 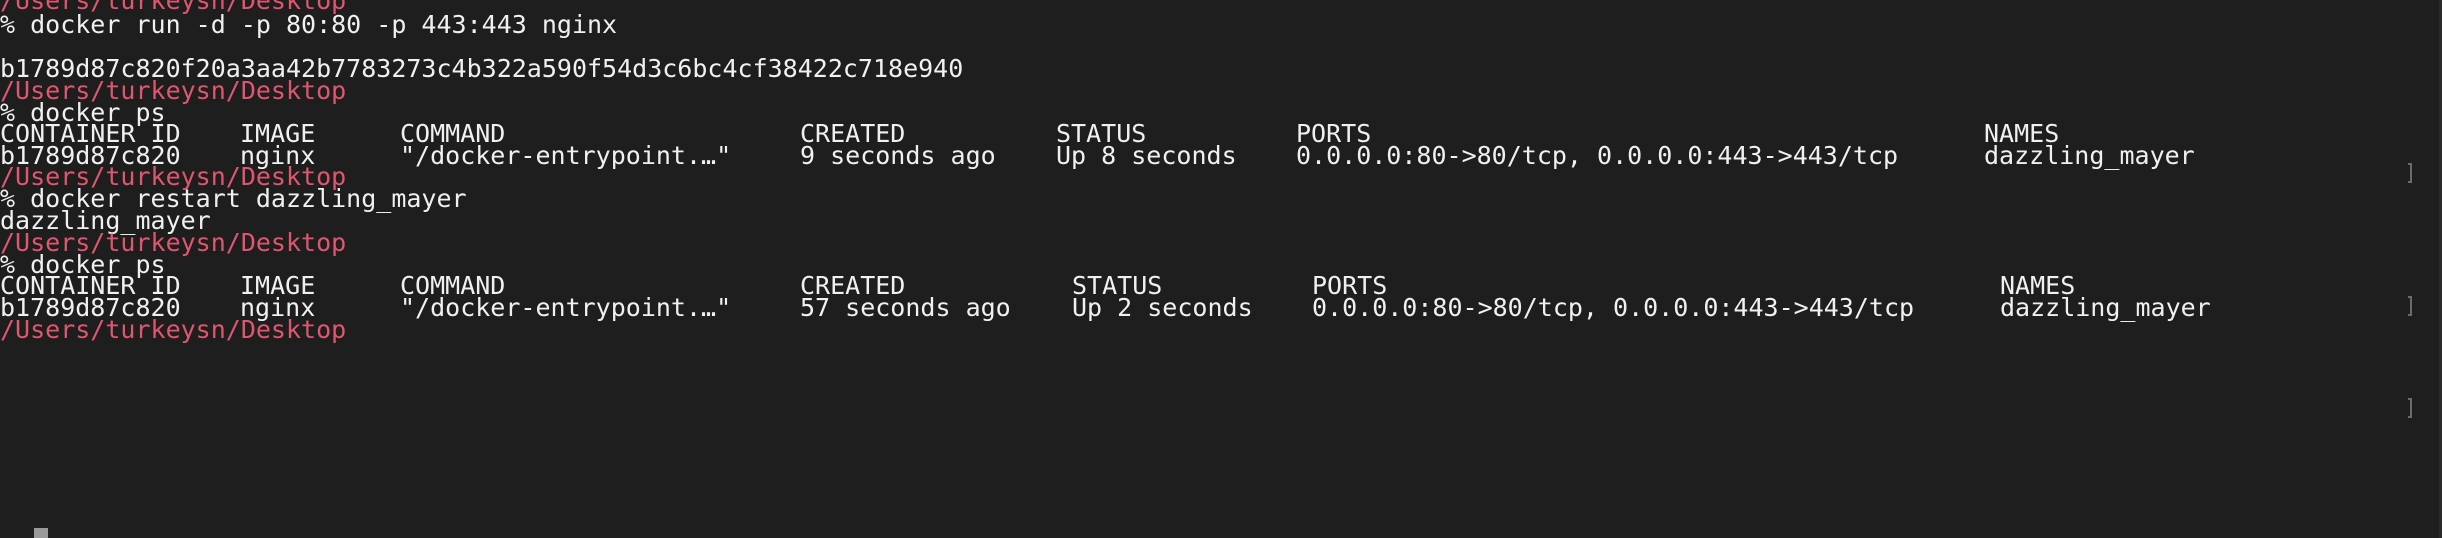 I want to click on text-cursor, so click(x=41, y=533).